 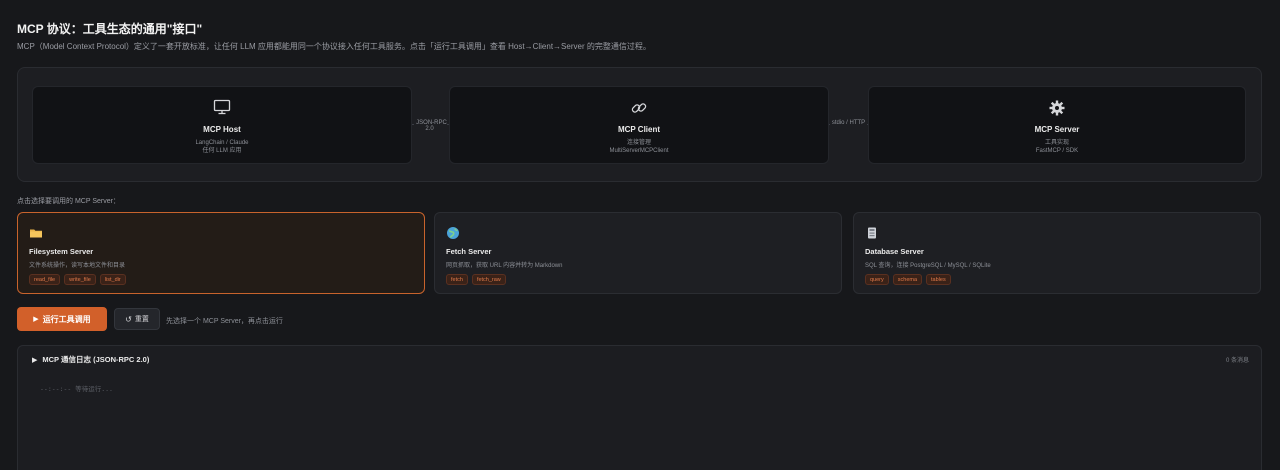 I want to click on refresh-icon: ↺, so click(x=128, y=319).